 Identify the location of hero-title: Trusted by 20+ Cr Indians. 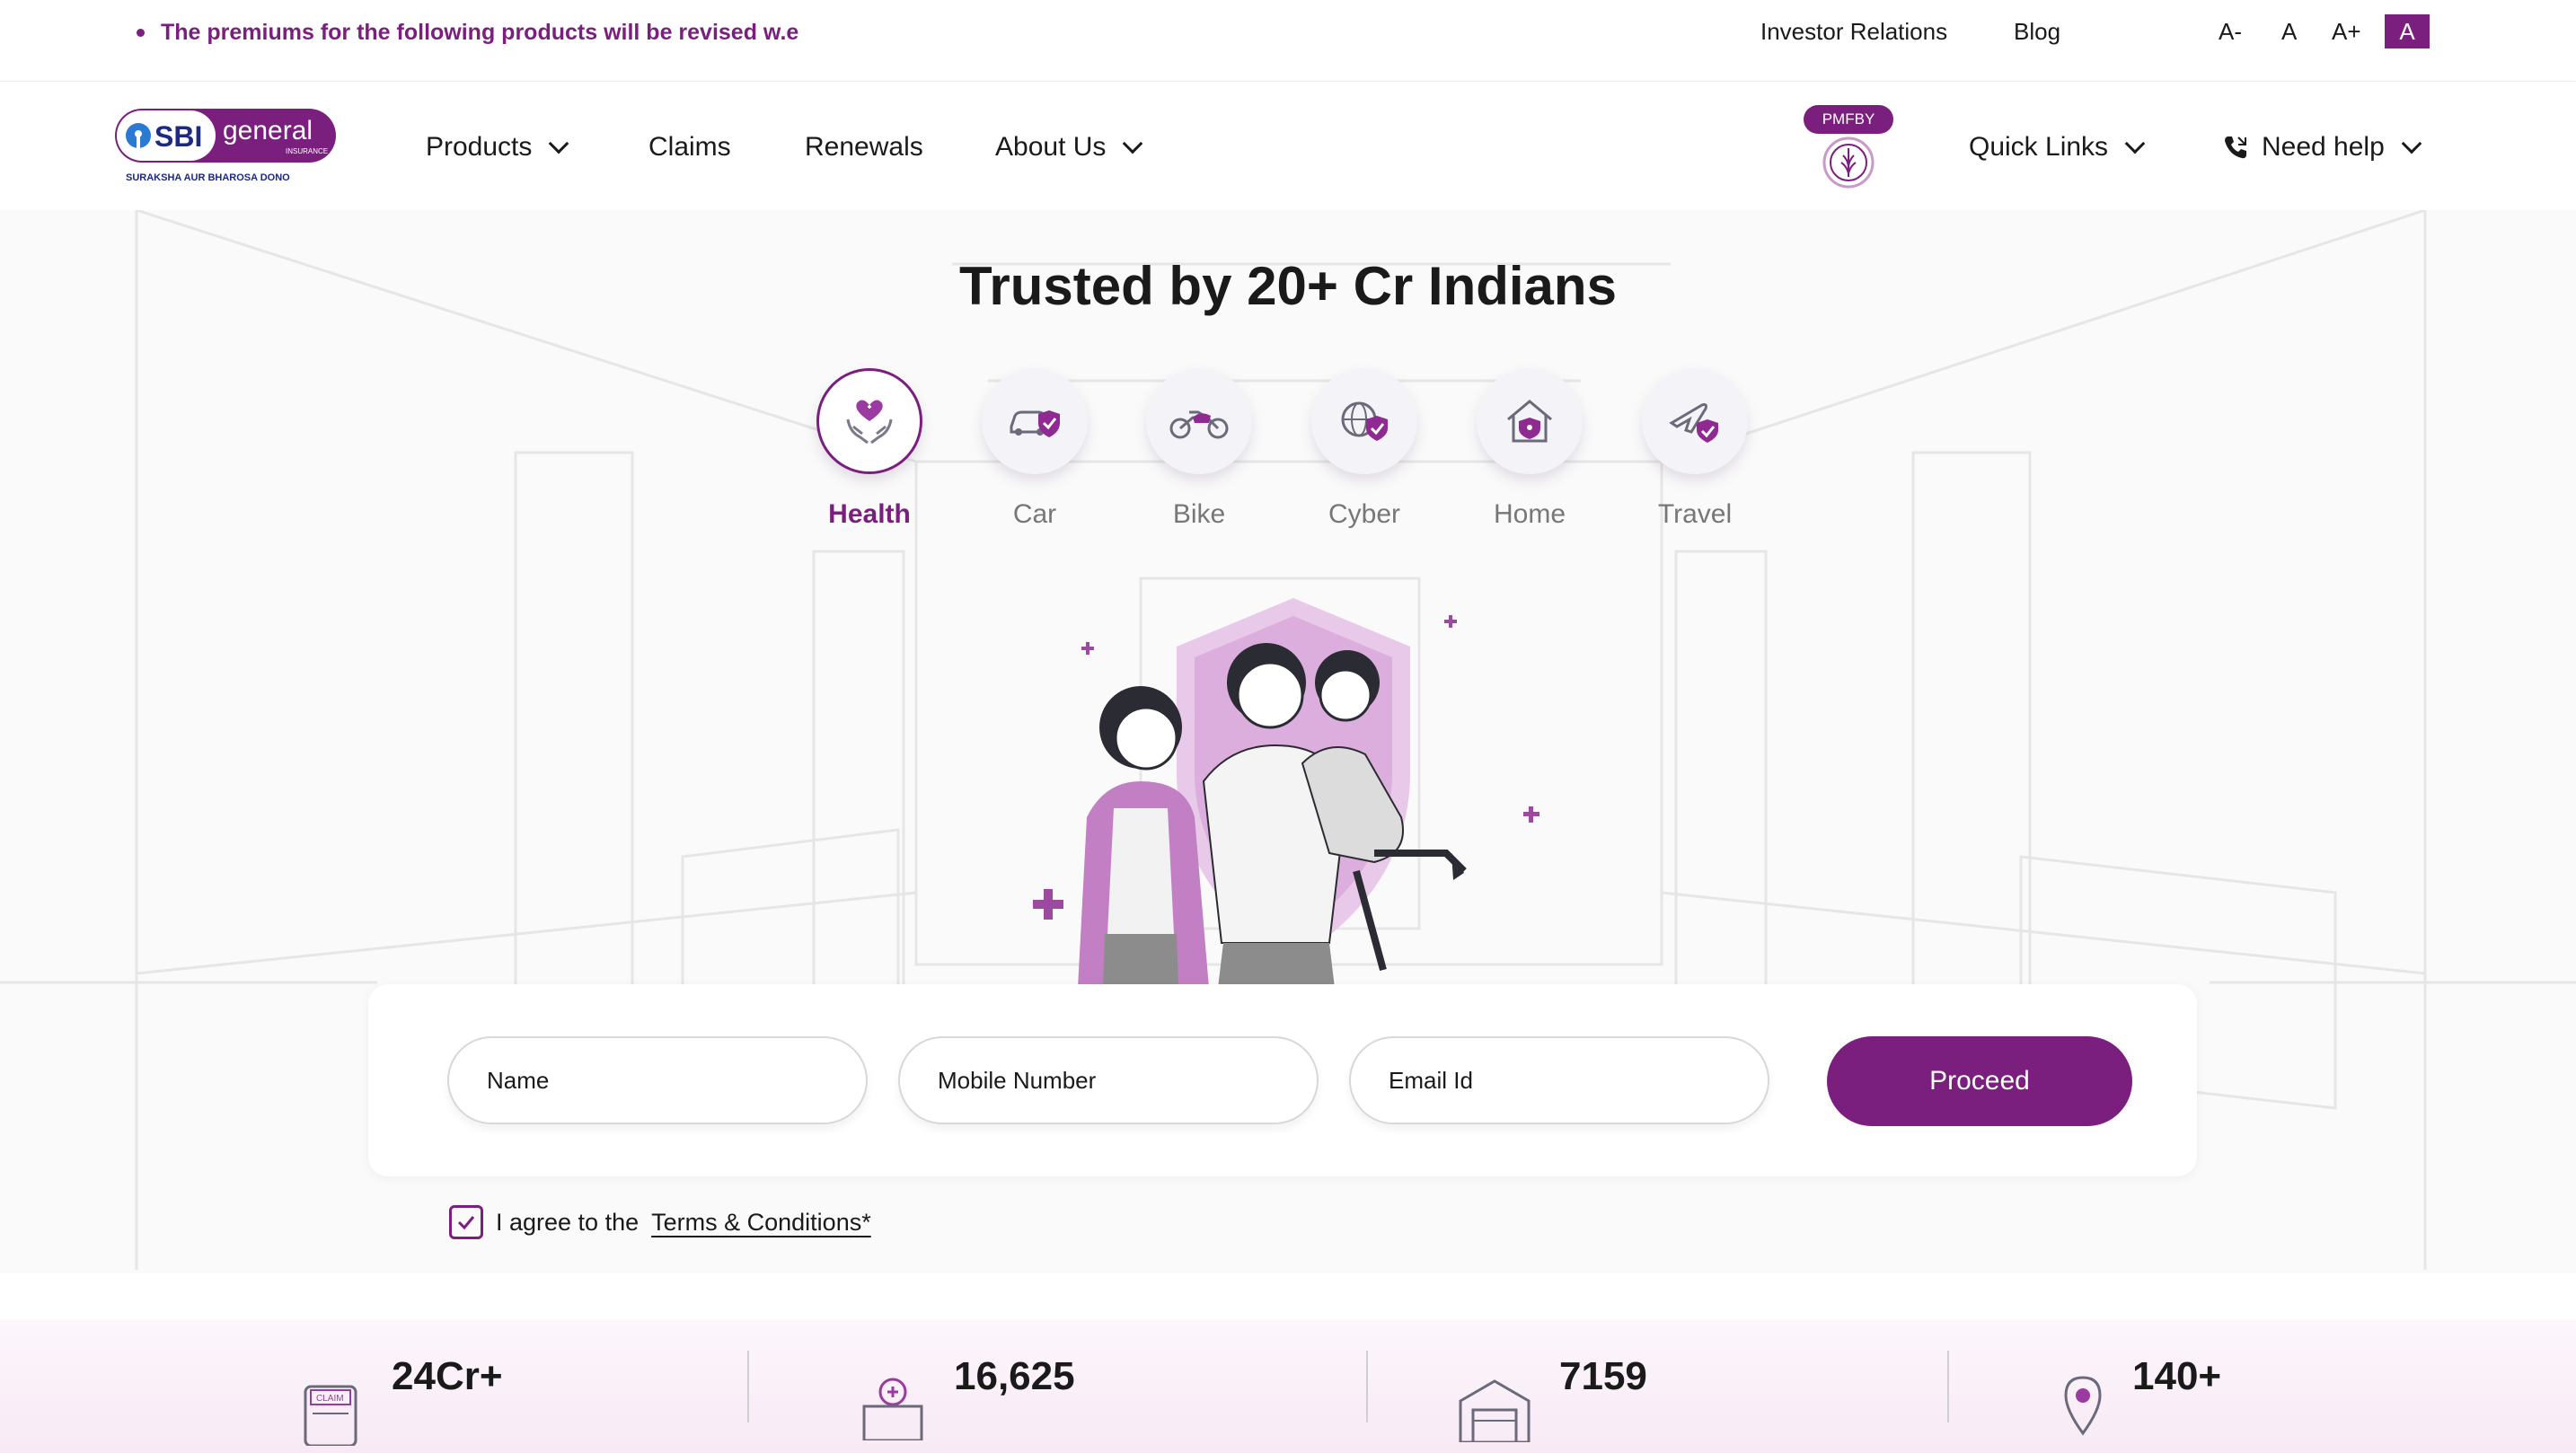
(1288, 286).